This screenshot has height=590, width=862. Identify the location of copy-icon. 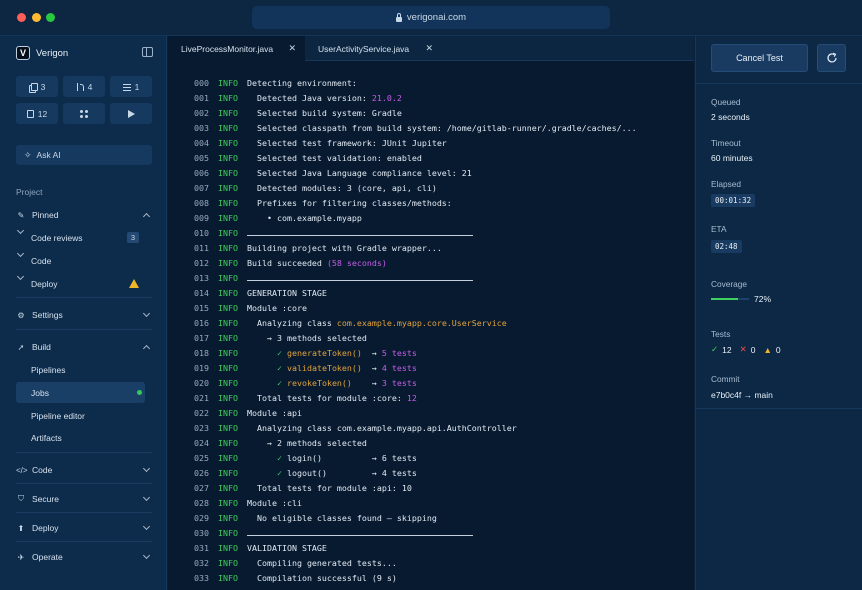
(33, 87).